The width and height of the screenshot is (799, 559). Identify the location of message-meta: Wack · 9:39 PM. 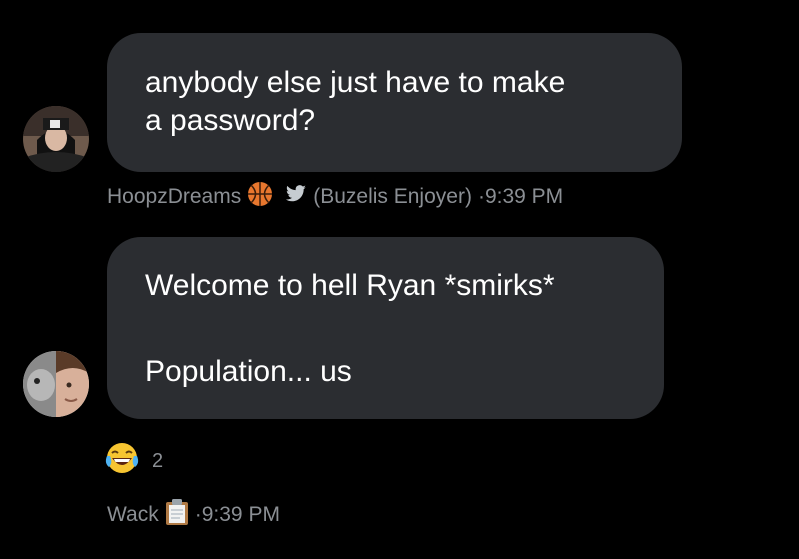
(193, 515).